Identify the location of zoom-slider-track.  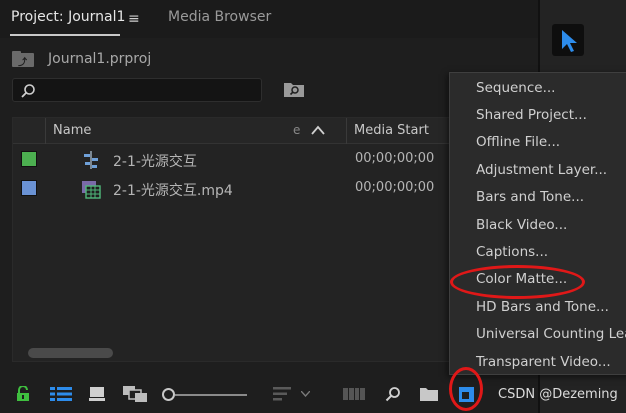
(211, 395).